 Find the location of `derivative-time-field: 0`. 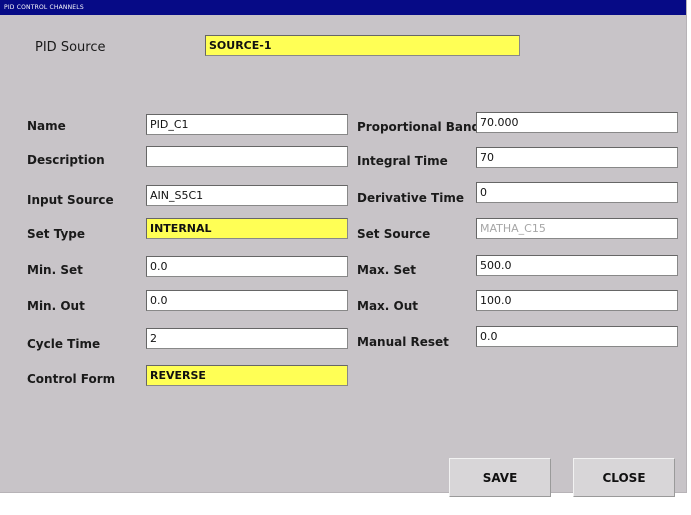

derivative-time-field: 0 is located at coordinates (577, 192).